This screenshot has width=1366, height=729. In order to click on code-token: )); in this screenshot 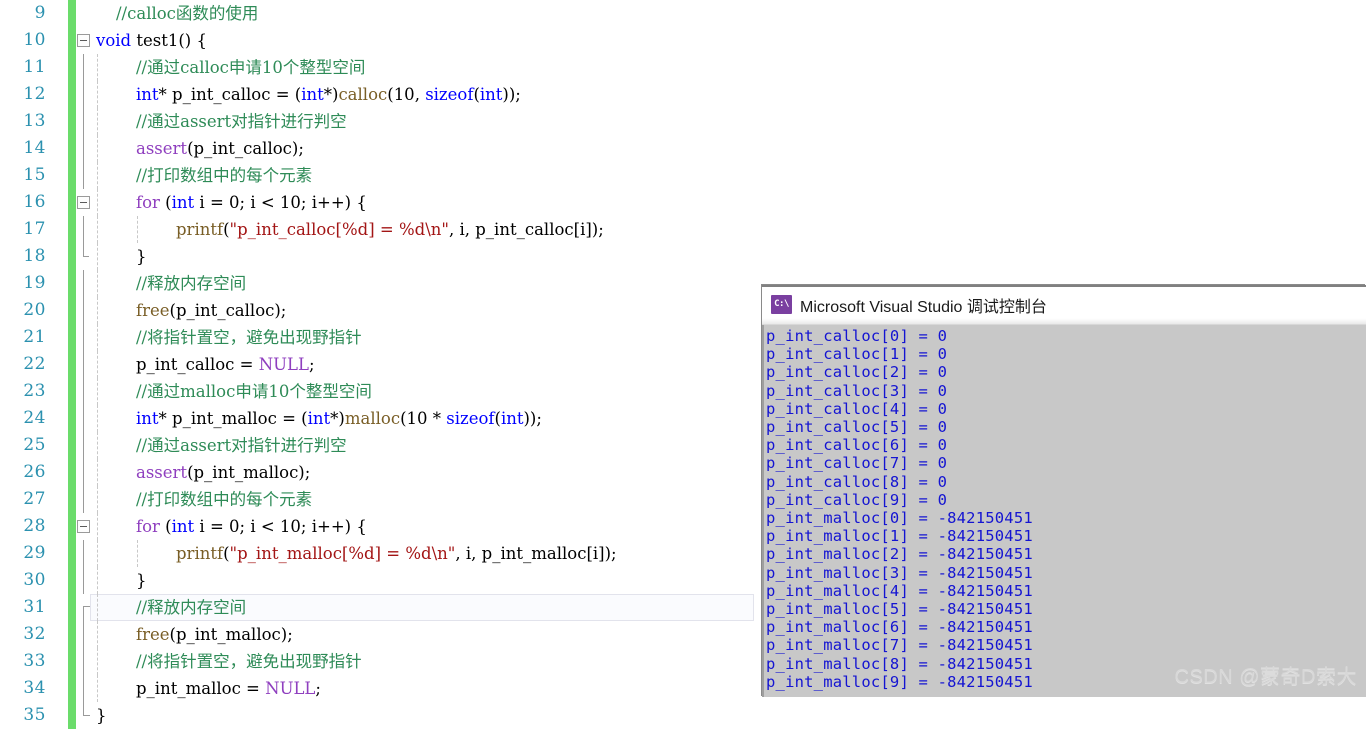, I will do `click(532, 418)`.